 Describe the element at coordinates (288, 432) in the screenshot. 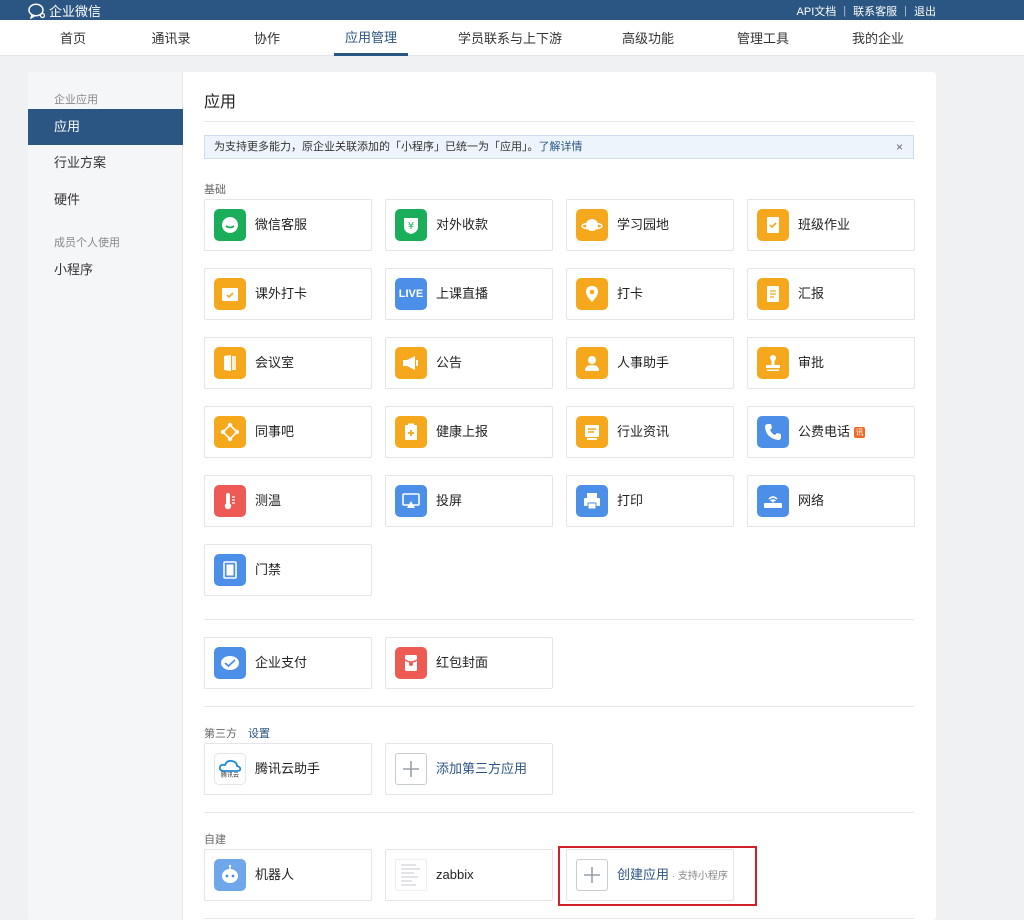

I see `app-card-colleague: 同事吧` at that location.